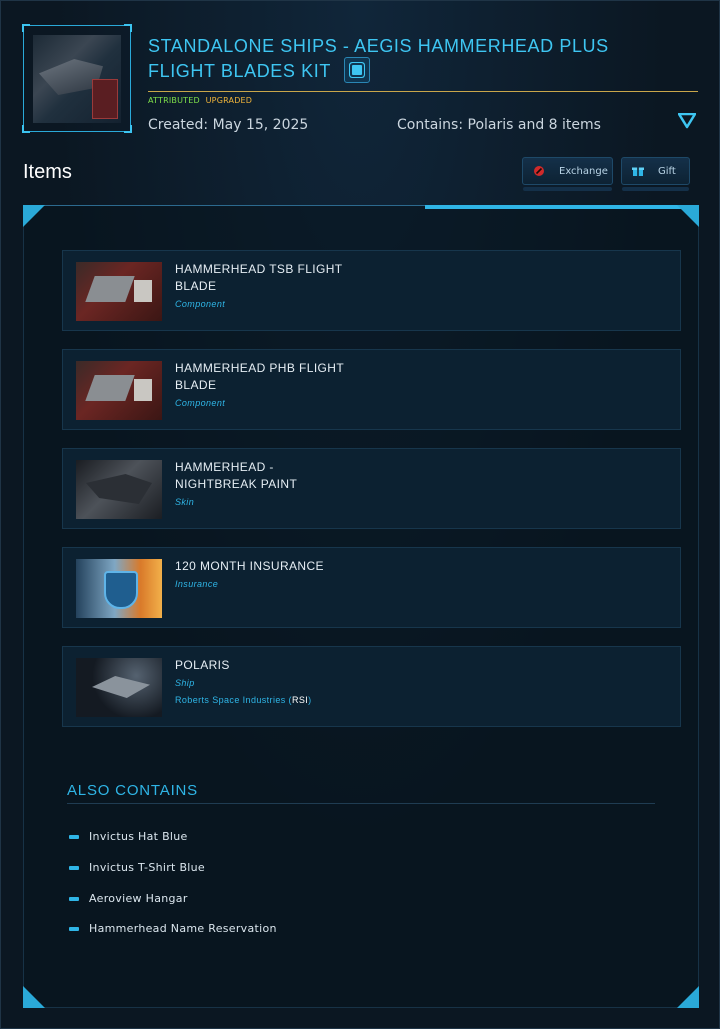  I want to click on list-item: Invictus Hat Blue, so click(128, 836).